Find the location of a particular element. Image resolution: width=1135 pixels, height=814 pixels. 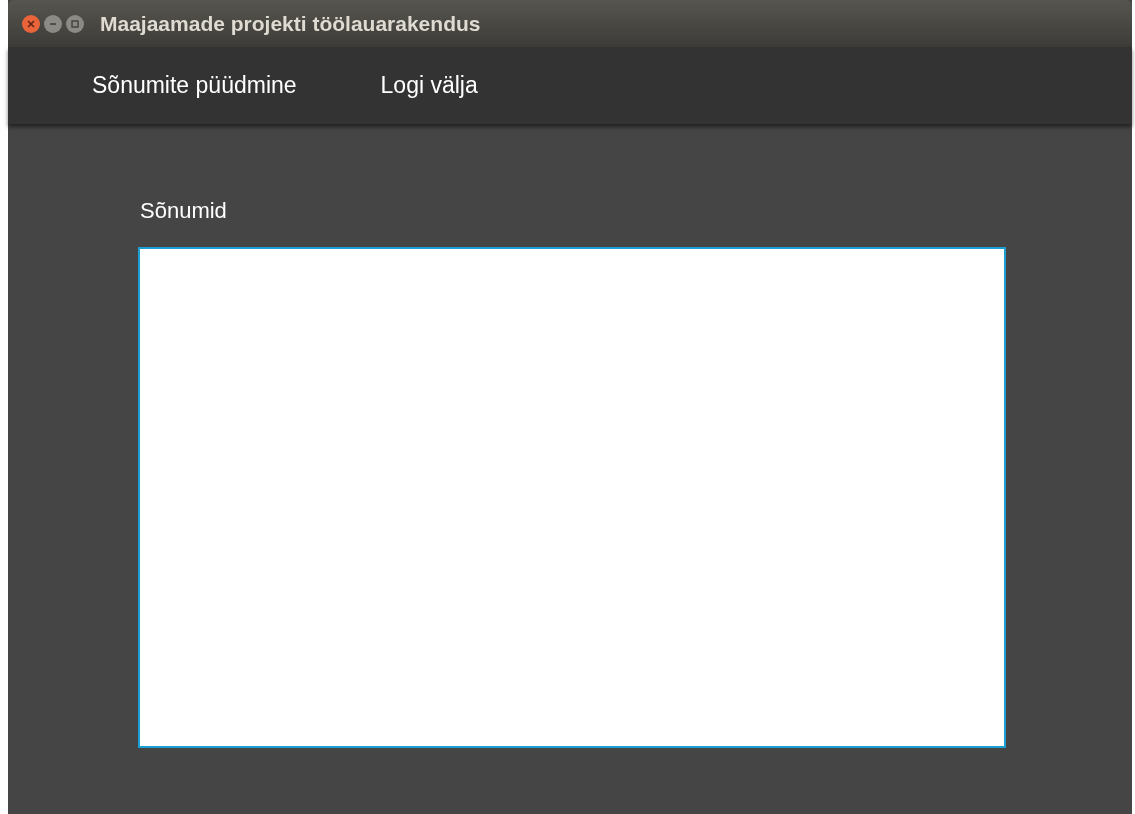

maximize-icon is located at coordinates (75, 23).